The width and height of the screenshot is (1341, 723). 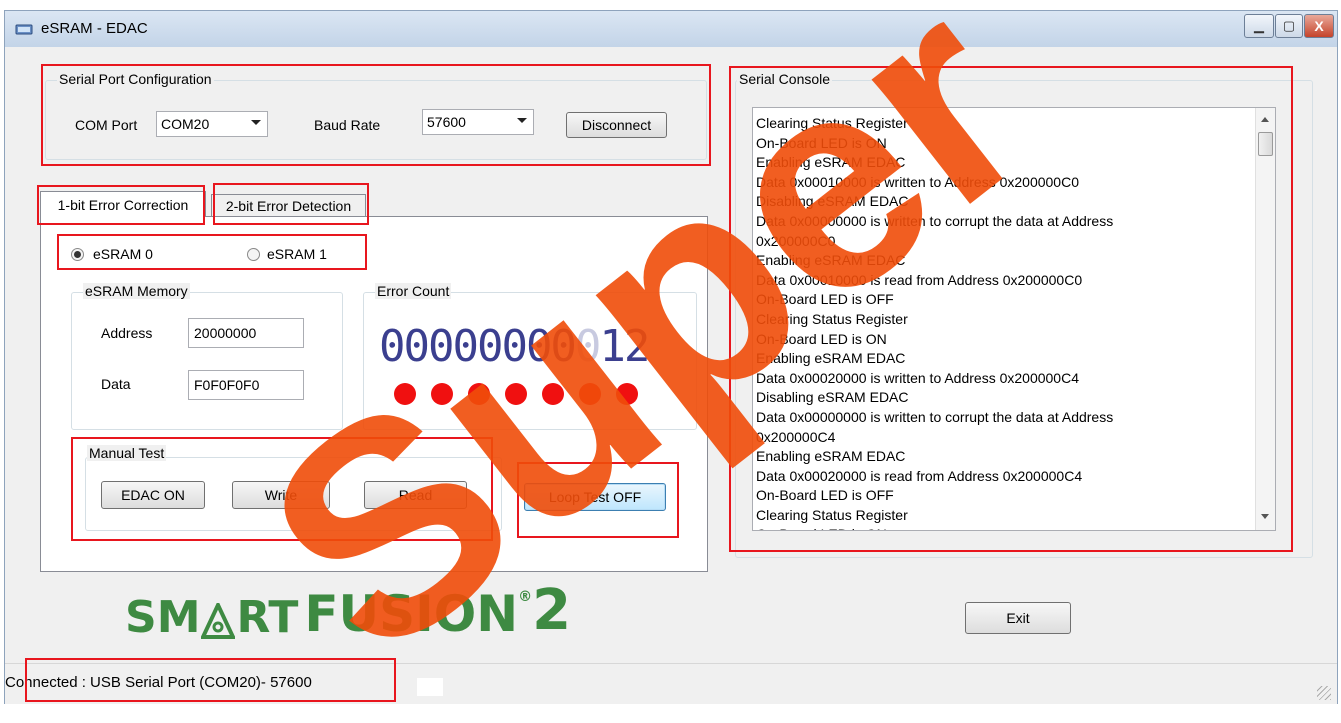 I want to click on title-bar: eSRAM - EDAC ▁ ▢ X, so click(x=671, y=29).